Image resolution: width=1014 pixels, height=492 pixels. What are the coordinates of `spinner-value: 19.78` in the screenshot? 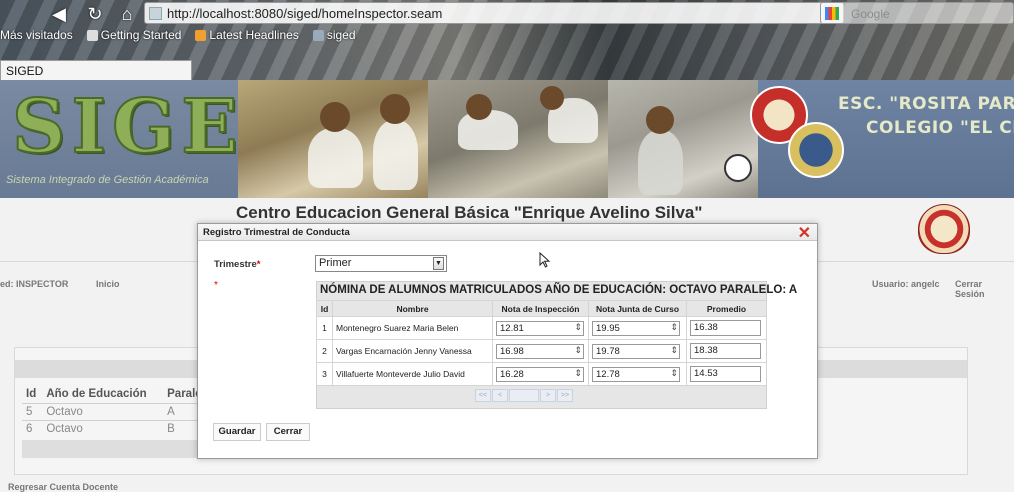 It's located at (608, 351).